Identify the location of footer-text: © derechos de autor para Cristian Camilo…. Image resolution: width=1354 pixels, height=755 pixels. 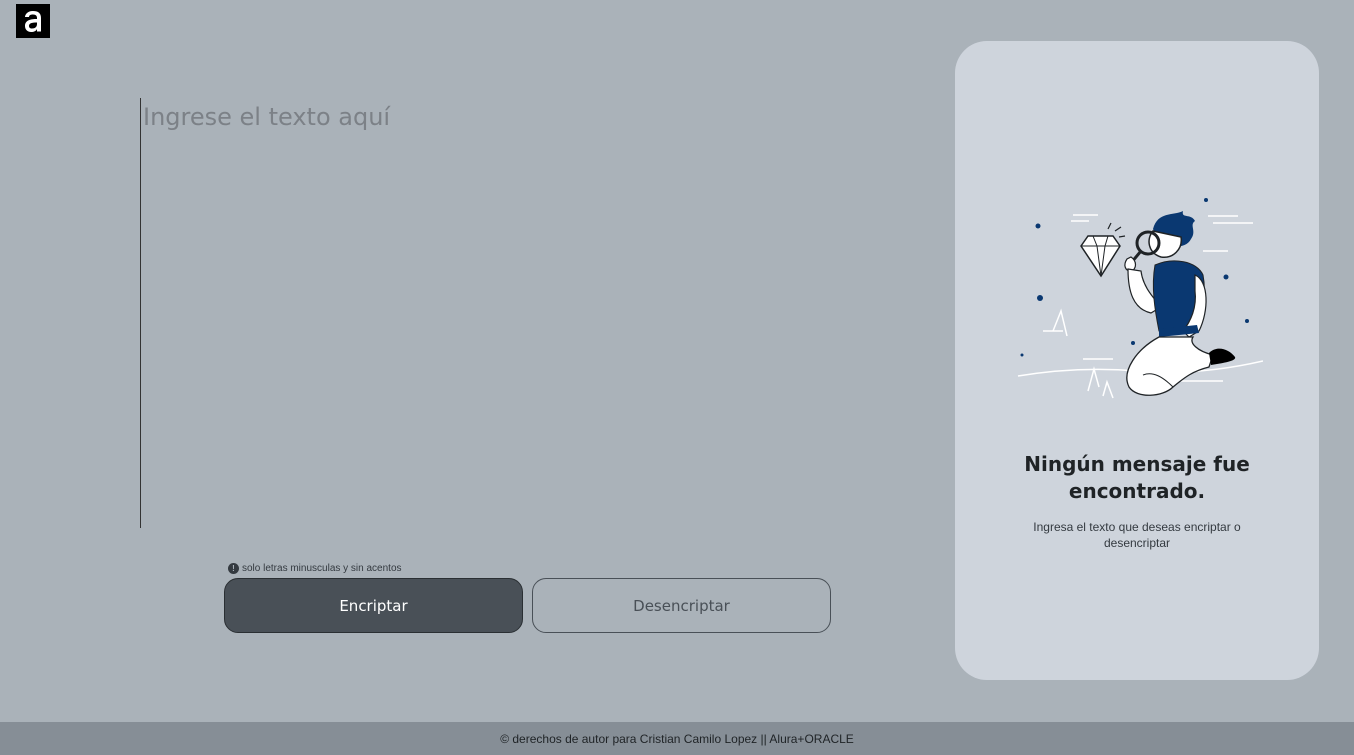
(677, 738).